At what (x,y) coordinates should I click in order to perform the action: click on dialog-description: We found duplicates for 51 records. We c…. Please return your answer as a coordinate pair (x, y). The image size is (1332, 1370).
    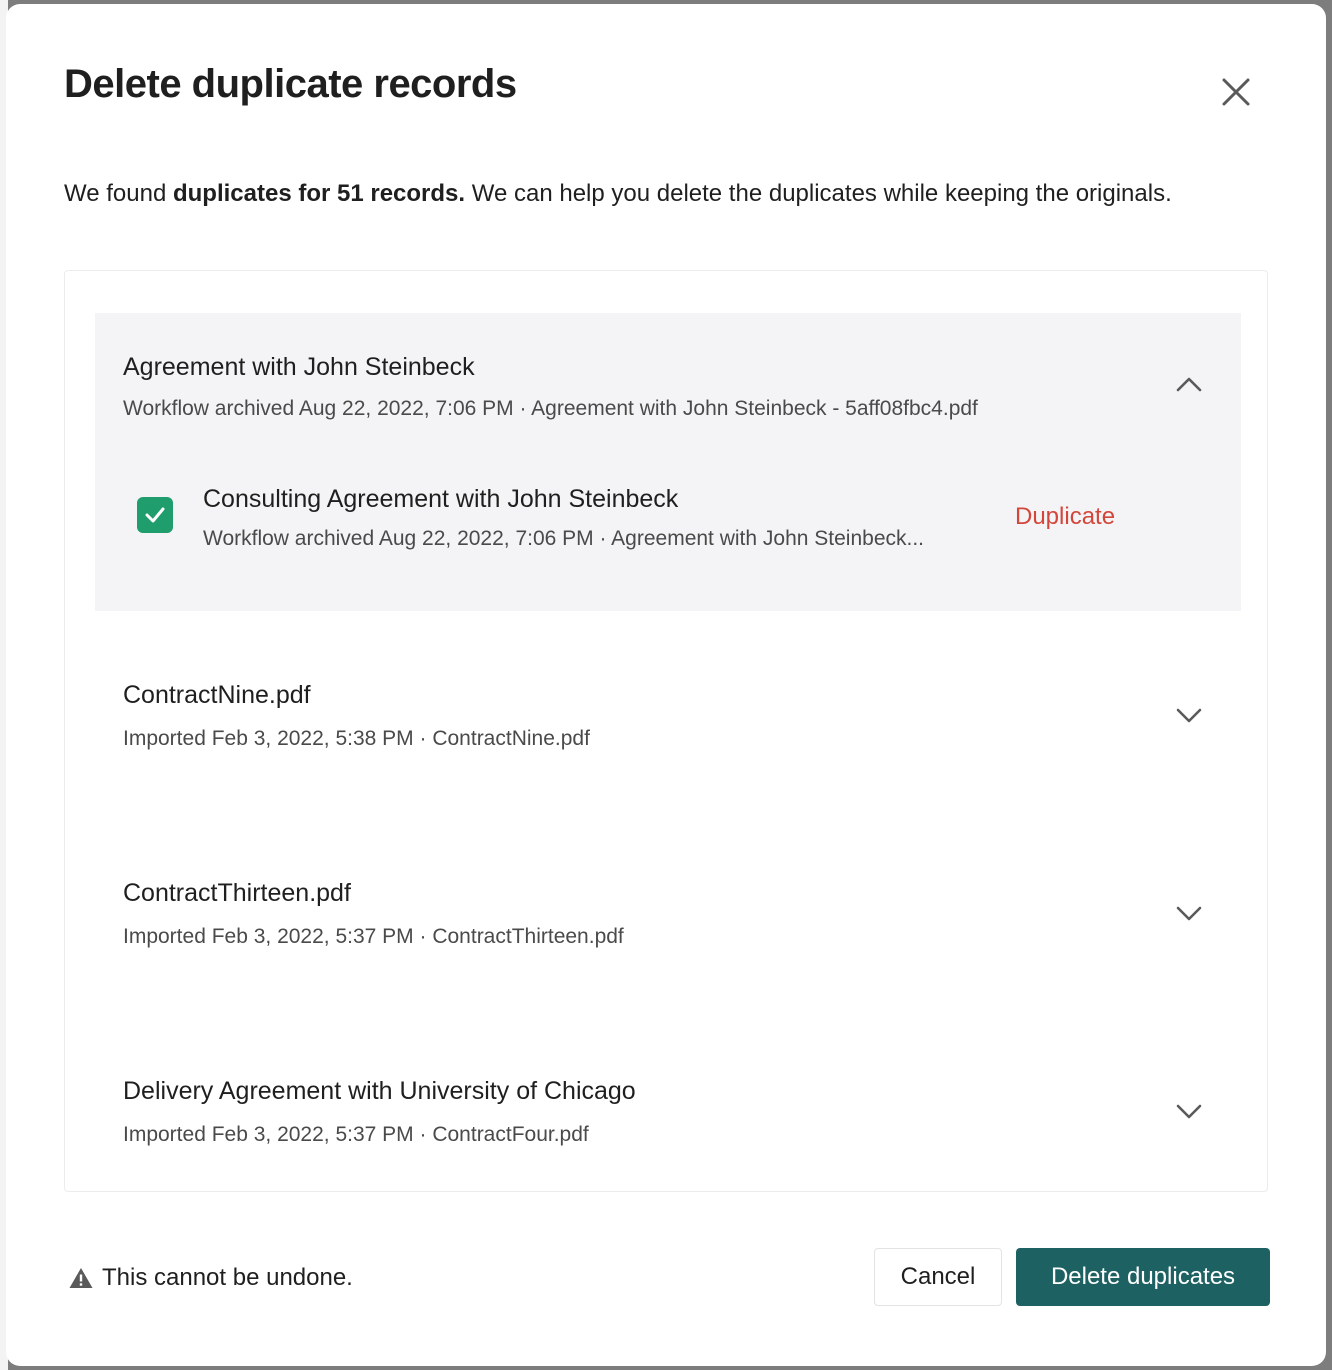
    Looking at the image, I should click on (618, 194).